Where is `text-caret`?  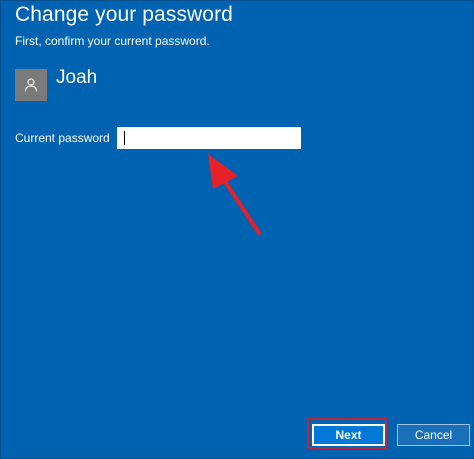
text-caret is located at coordinates (124, 138).